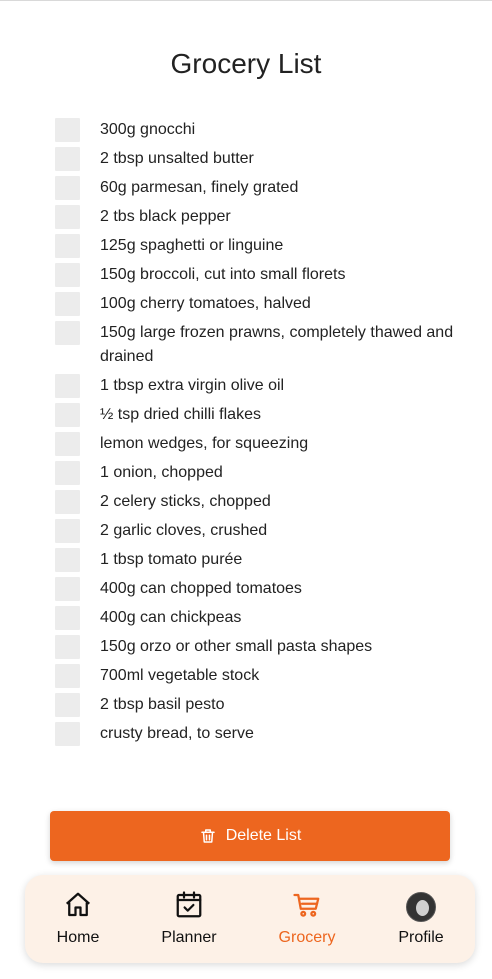 The image size is (492, 979). I want to click on list-item: 400g can chickpeas, so click(255, 618).